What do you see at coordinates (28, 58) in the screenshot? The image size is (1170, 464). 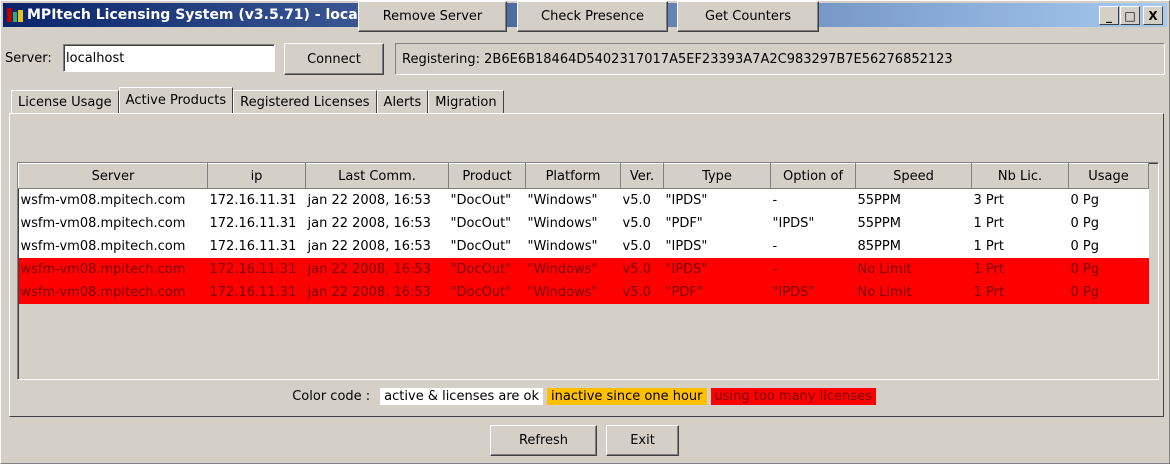 I see `server-label: Server:` at bounding box center [28, 58].